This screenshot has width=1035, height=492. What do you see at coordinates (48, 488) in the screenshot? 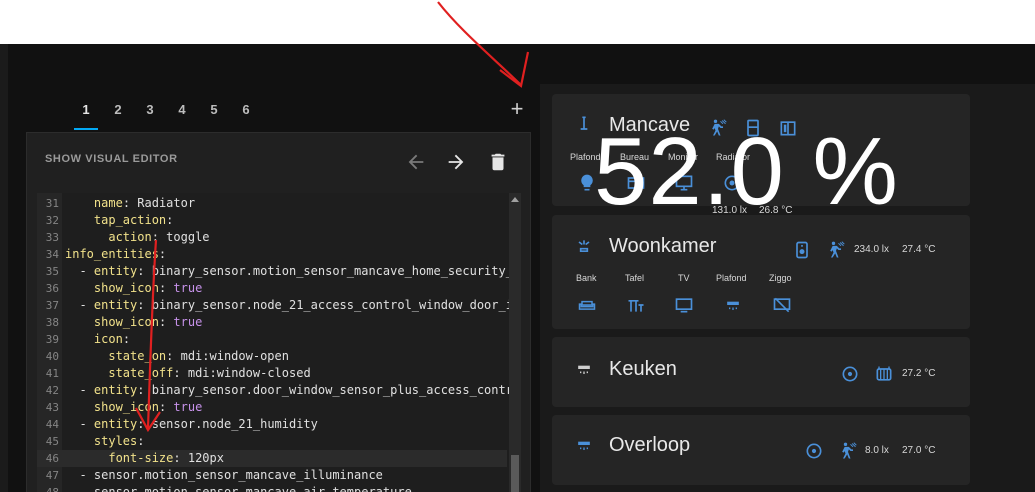
I see `line-number: 48` at bounding box center [48, 488].